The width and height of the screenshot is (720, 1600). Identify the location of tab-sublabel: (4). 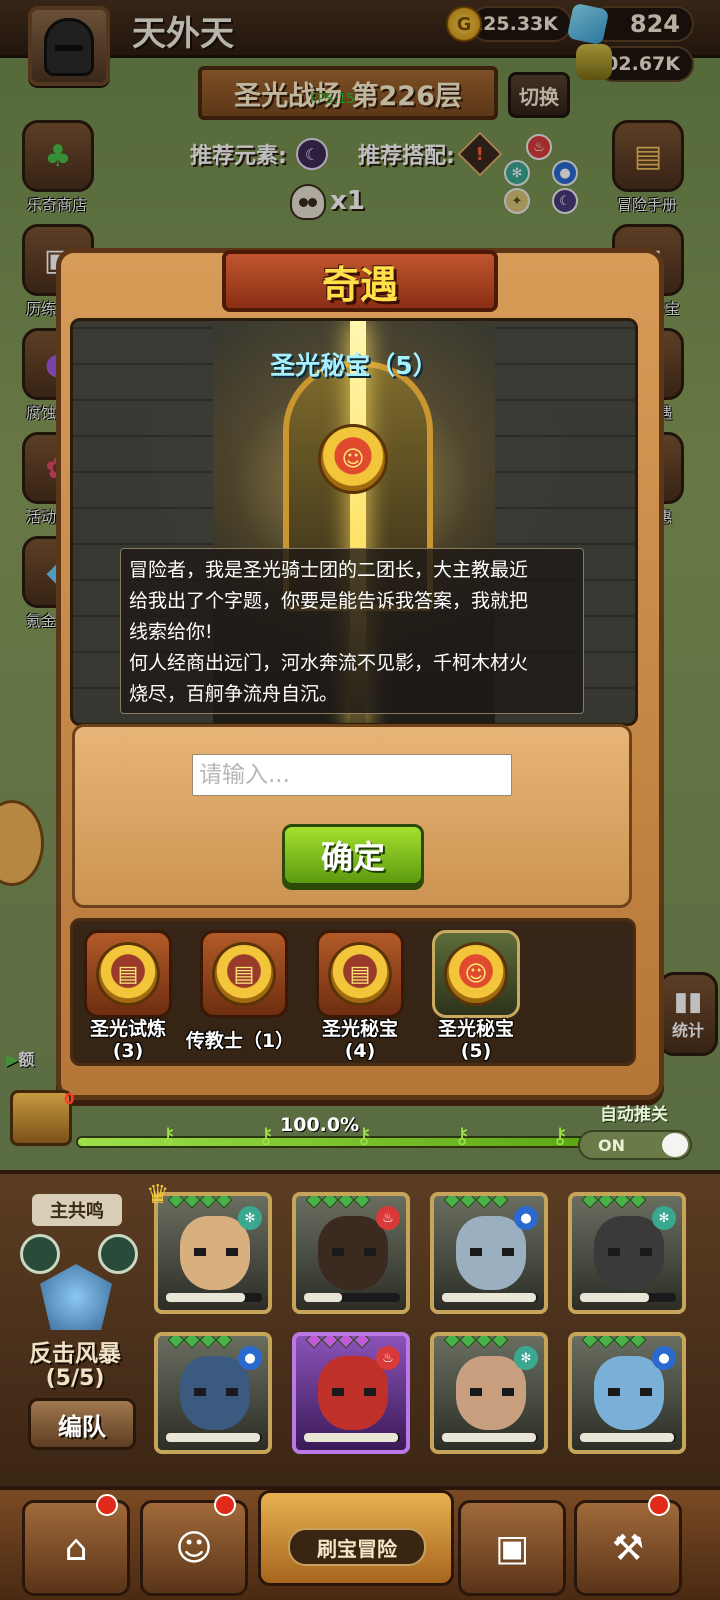
(360, 1051).